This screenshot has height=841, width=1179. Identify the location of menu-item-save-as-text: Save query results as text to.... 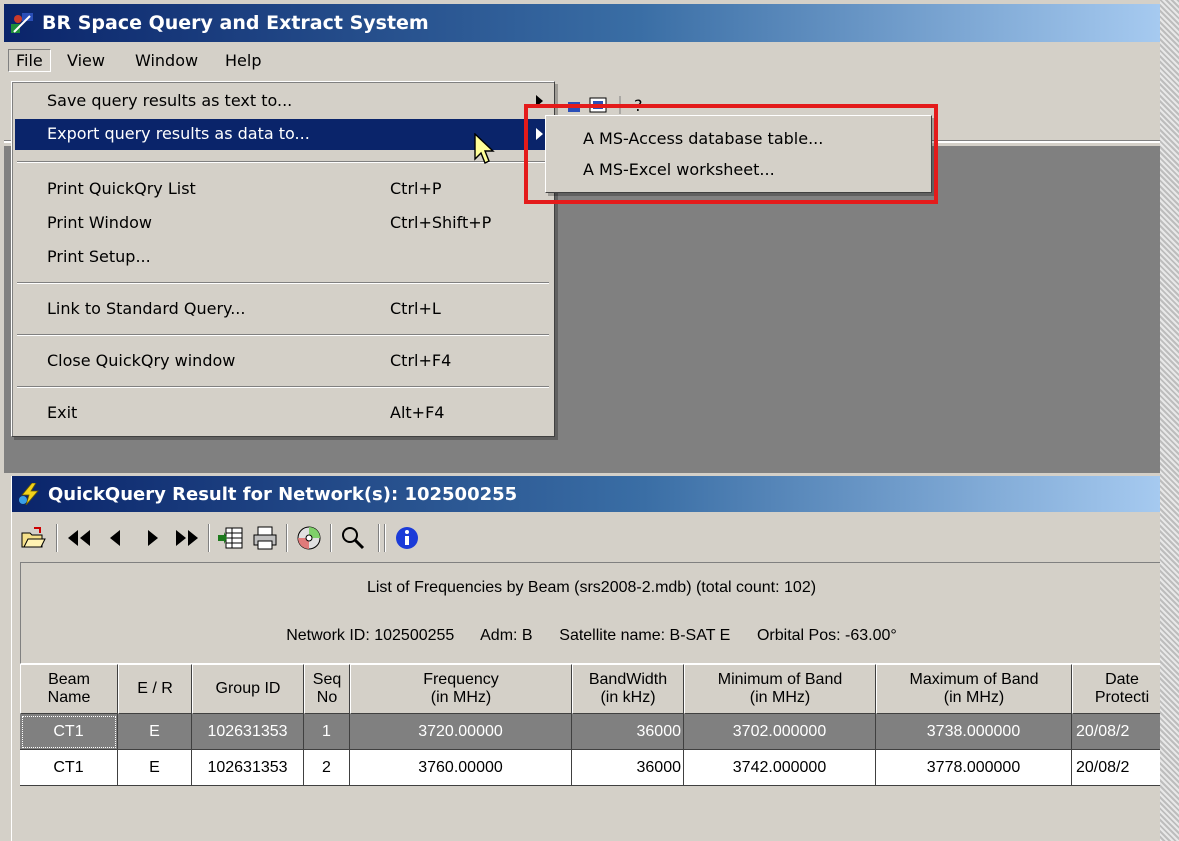
(283, 101).